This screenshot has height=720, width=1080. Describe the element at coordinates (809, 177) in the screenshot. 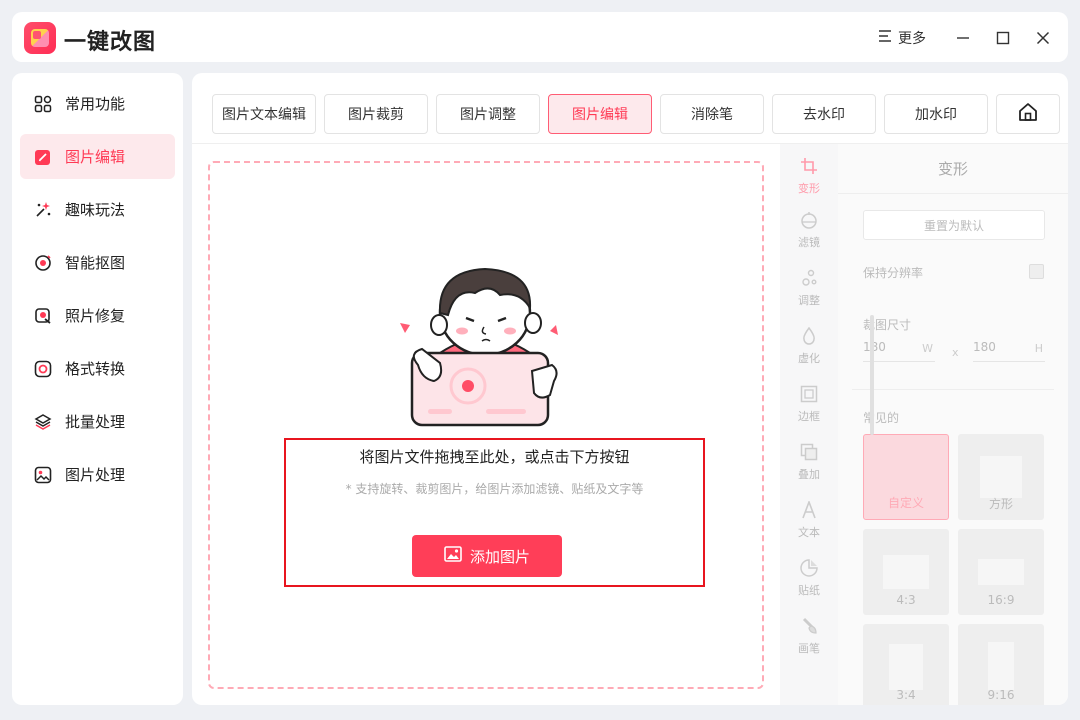

I see `tool-transform: 变形` at that location.